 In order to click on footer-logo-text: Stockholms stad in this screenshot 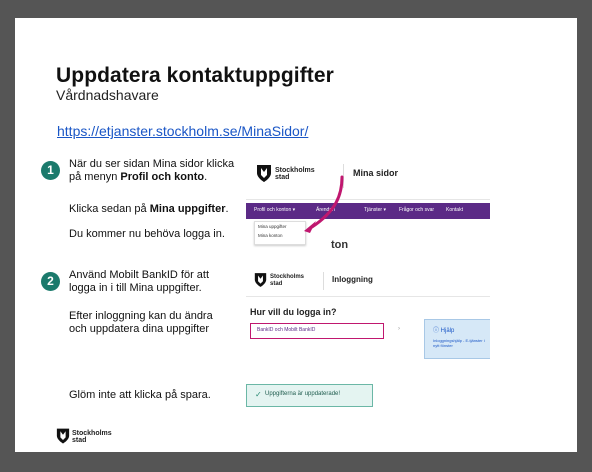, I will do `click(92, 437)`.